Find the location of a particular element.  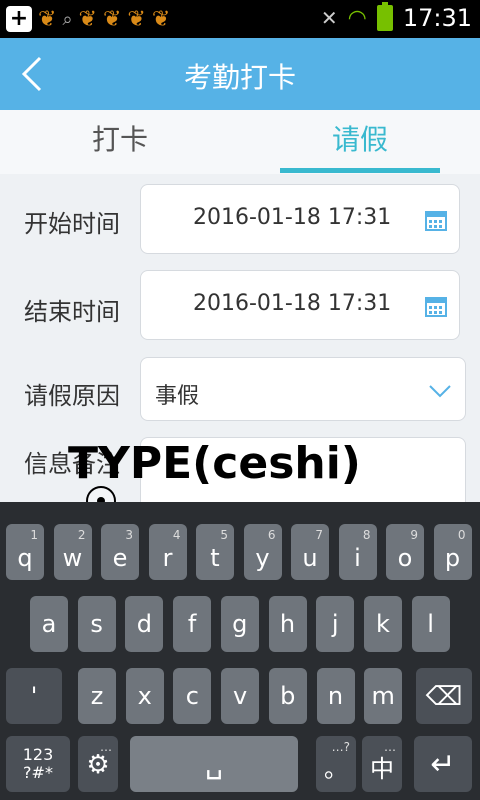

key-x: x is located at coordinates (144, 696).